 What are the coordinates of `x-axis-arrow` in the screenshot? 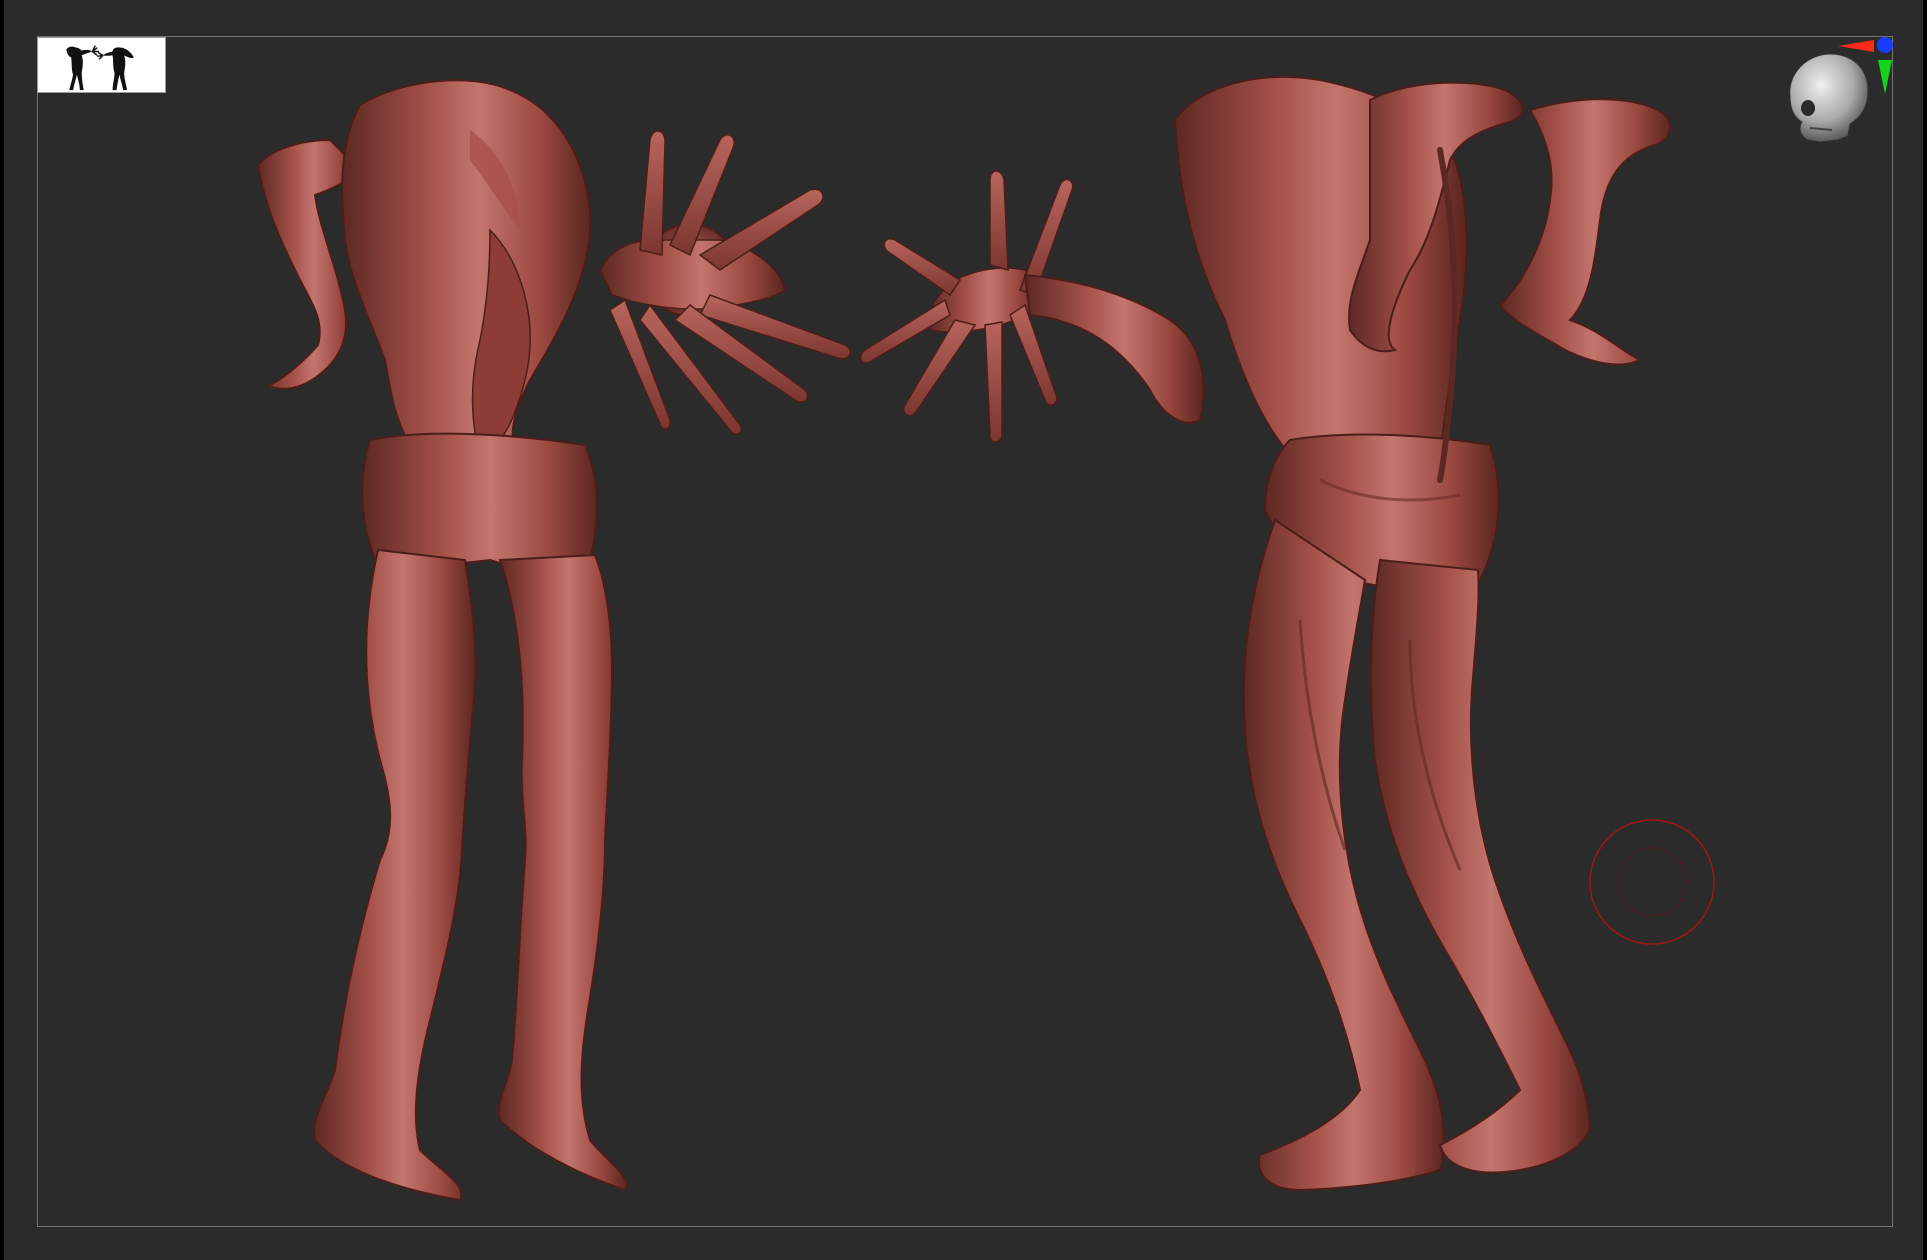 It's located at (1856, 46).